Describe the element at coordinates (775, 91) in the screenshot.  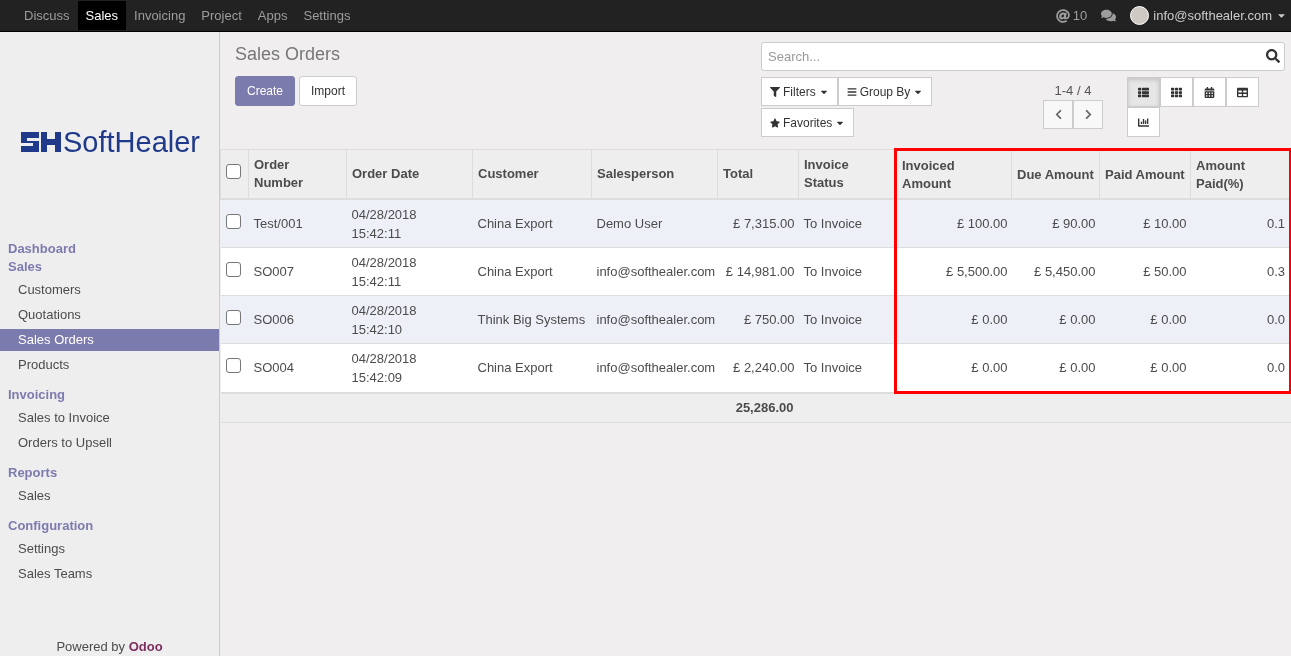
I see `filter-icon` at that location.